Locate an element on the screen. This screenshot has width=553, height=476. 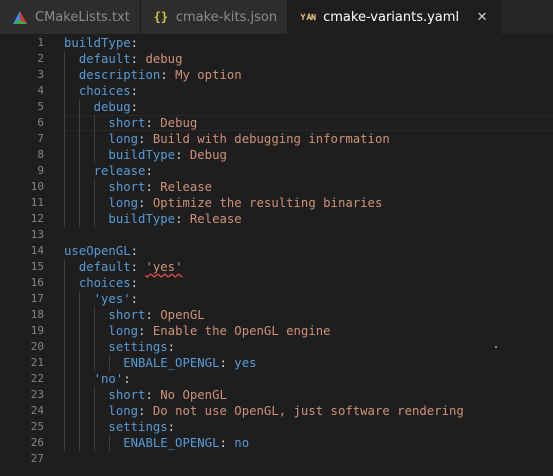
code-line: 23 short: No OpenGL is located at coordinates (276, 395).